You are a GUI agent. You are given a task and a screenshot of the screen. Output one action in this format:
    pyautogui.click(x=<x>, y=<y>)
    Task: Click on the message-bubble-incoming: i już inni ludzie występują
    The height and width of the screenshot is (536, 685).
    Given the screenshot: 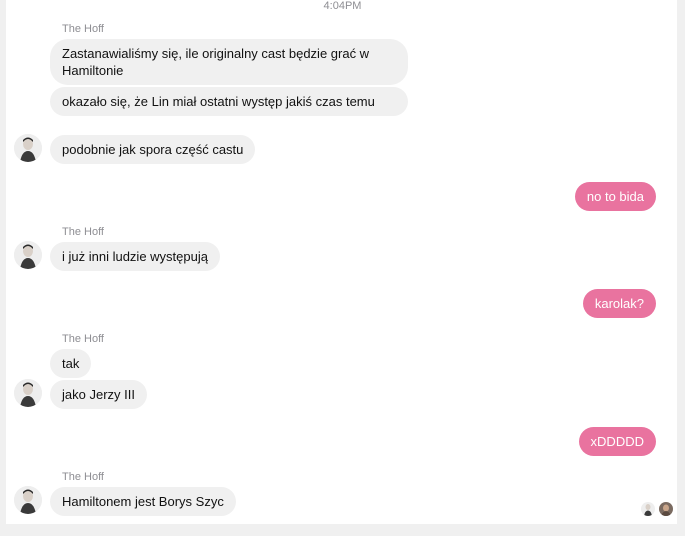 What is the action you would take?
    pyautogui.click(x=135, y=256)
    